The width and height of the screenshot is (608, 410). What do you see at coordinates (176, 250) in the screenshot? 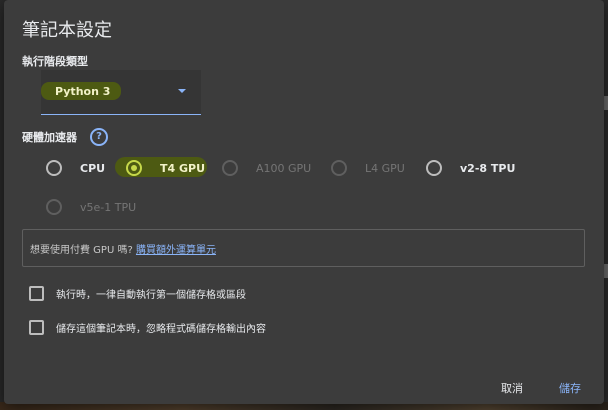
I see `buy-compute-units-link: 購買額外運算單元` at bounding box center [176, 250].